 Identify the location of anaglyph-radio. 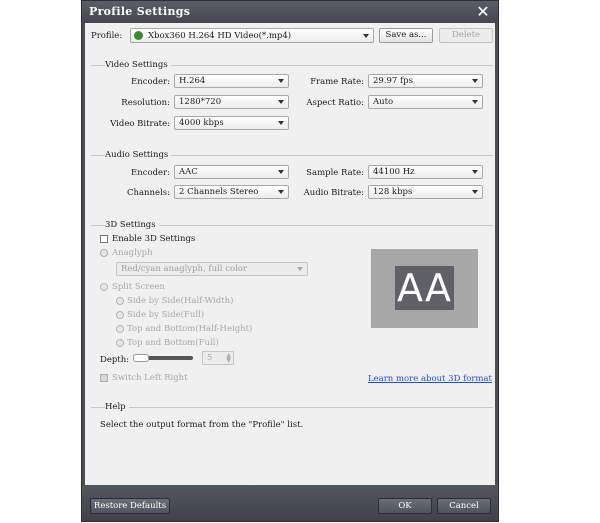
(104, 253).